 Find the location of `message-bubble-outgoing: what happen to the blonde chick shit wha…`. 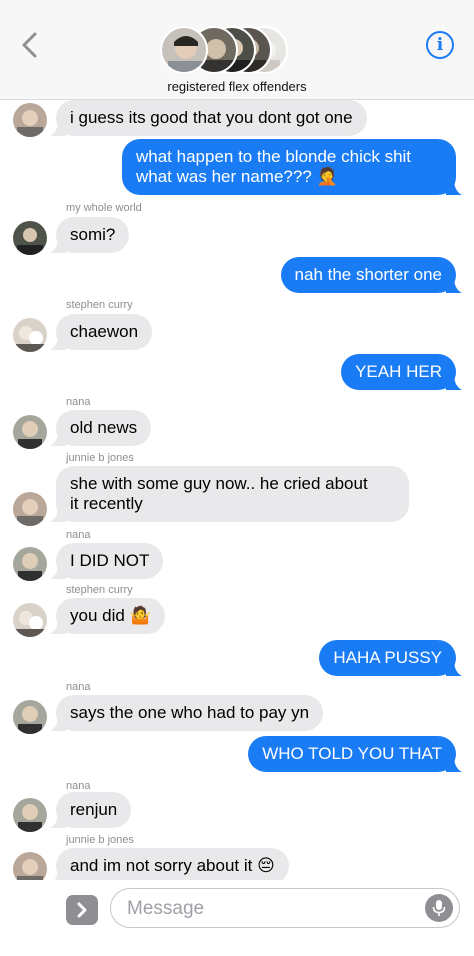

message-bubble-outgoing: what happen to the blonde chick shit wha… is located at coordinates (292, 167).